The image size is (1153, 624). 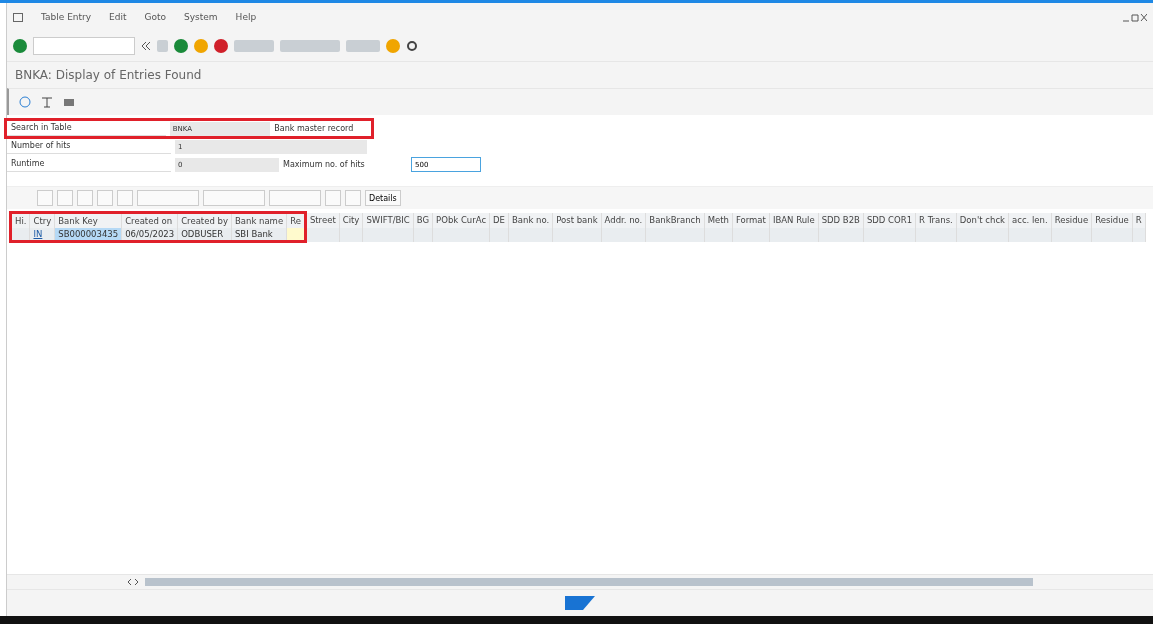 I want to click on column-header: Street, so click(x=322, y=220).